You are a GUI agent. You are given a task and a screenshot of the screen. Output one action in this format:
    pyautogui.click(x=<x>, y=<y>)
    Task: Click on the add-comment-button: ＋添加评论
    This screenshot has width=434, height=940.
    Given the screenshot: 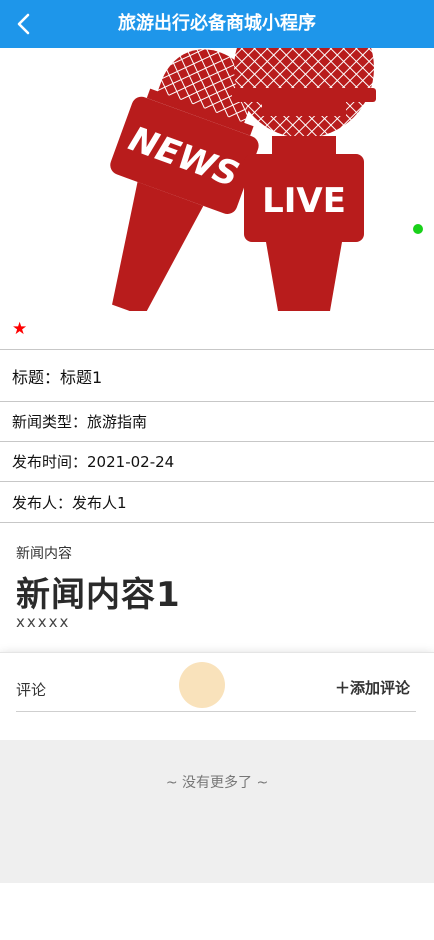 What is the action you would take?
    pyautogui.click(x=372, y=687)
    